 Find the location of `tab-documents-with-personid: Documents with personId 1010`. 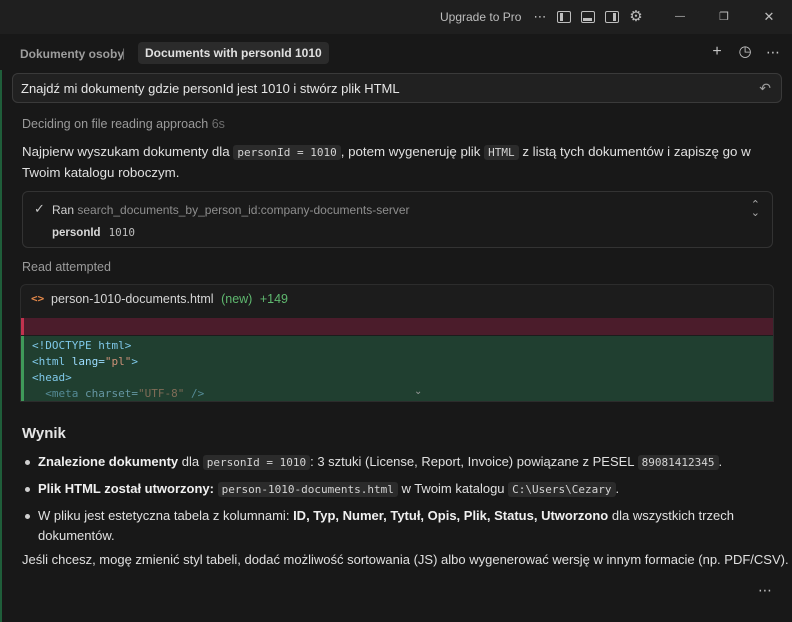

tab-documents-with-personid: Documents with personId 1010 is located at coordinates (233, 53).